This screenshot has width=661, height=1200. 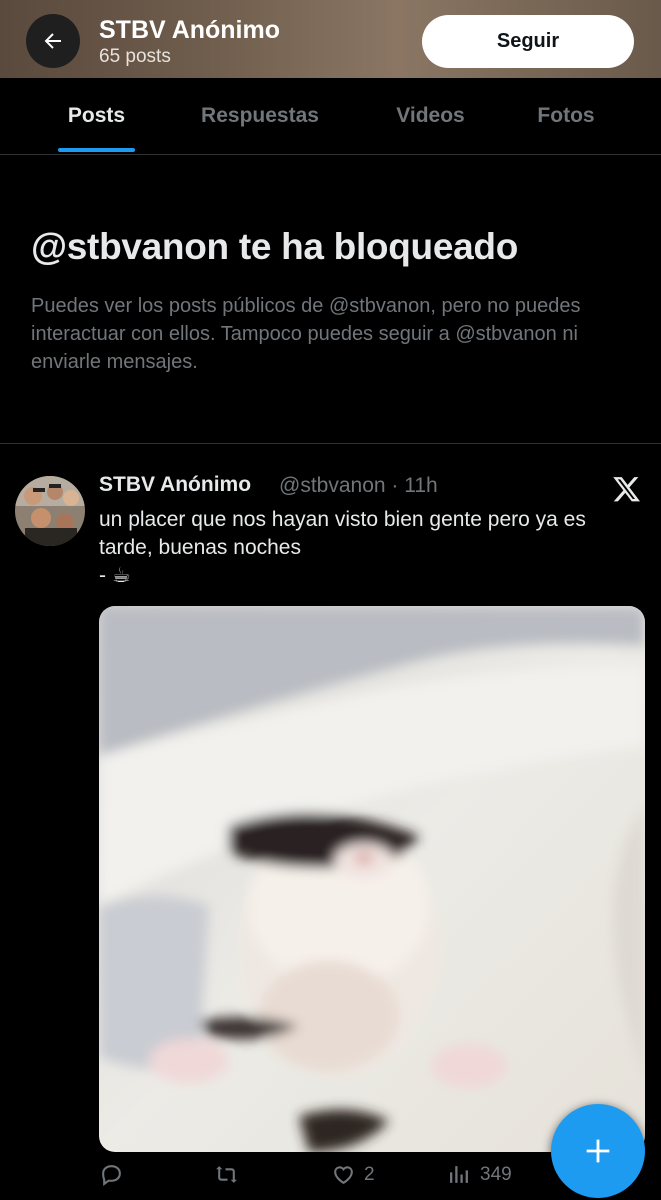 I want to click on compose-post-button, so click(x=598, y=1151).